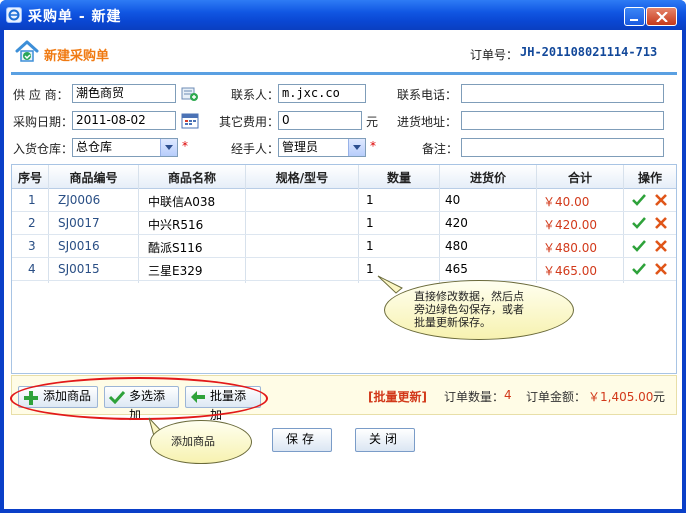 The image size is (686, 513). Describe the element at coordinates (190, 120) in the screenshot. I see `calendar-icon` at that location.